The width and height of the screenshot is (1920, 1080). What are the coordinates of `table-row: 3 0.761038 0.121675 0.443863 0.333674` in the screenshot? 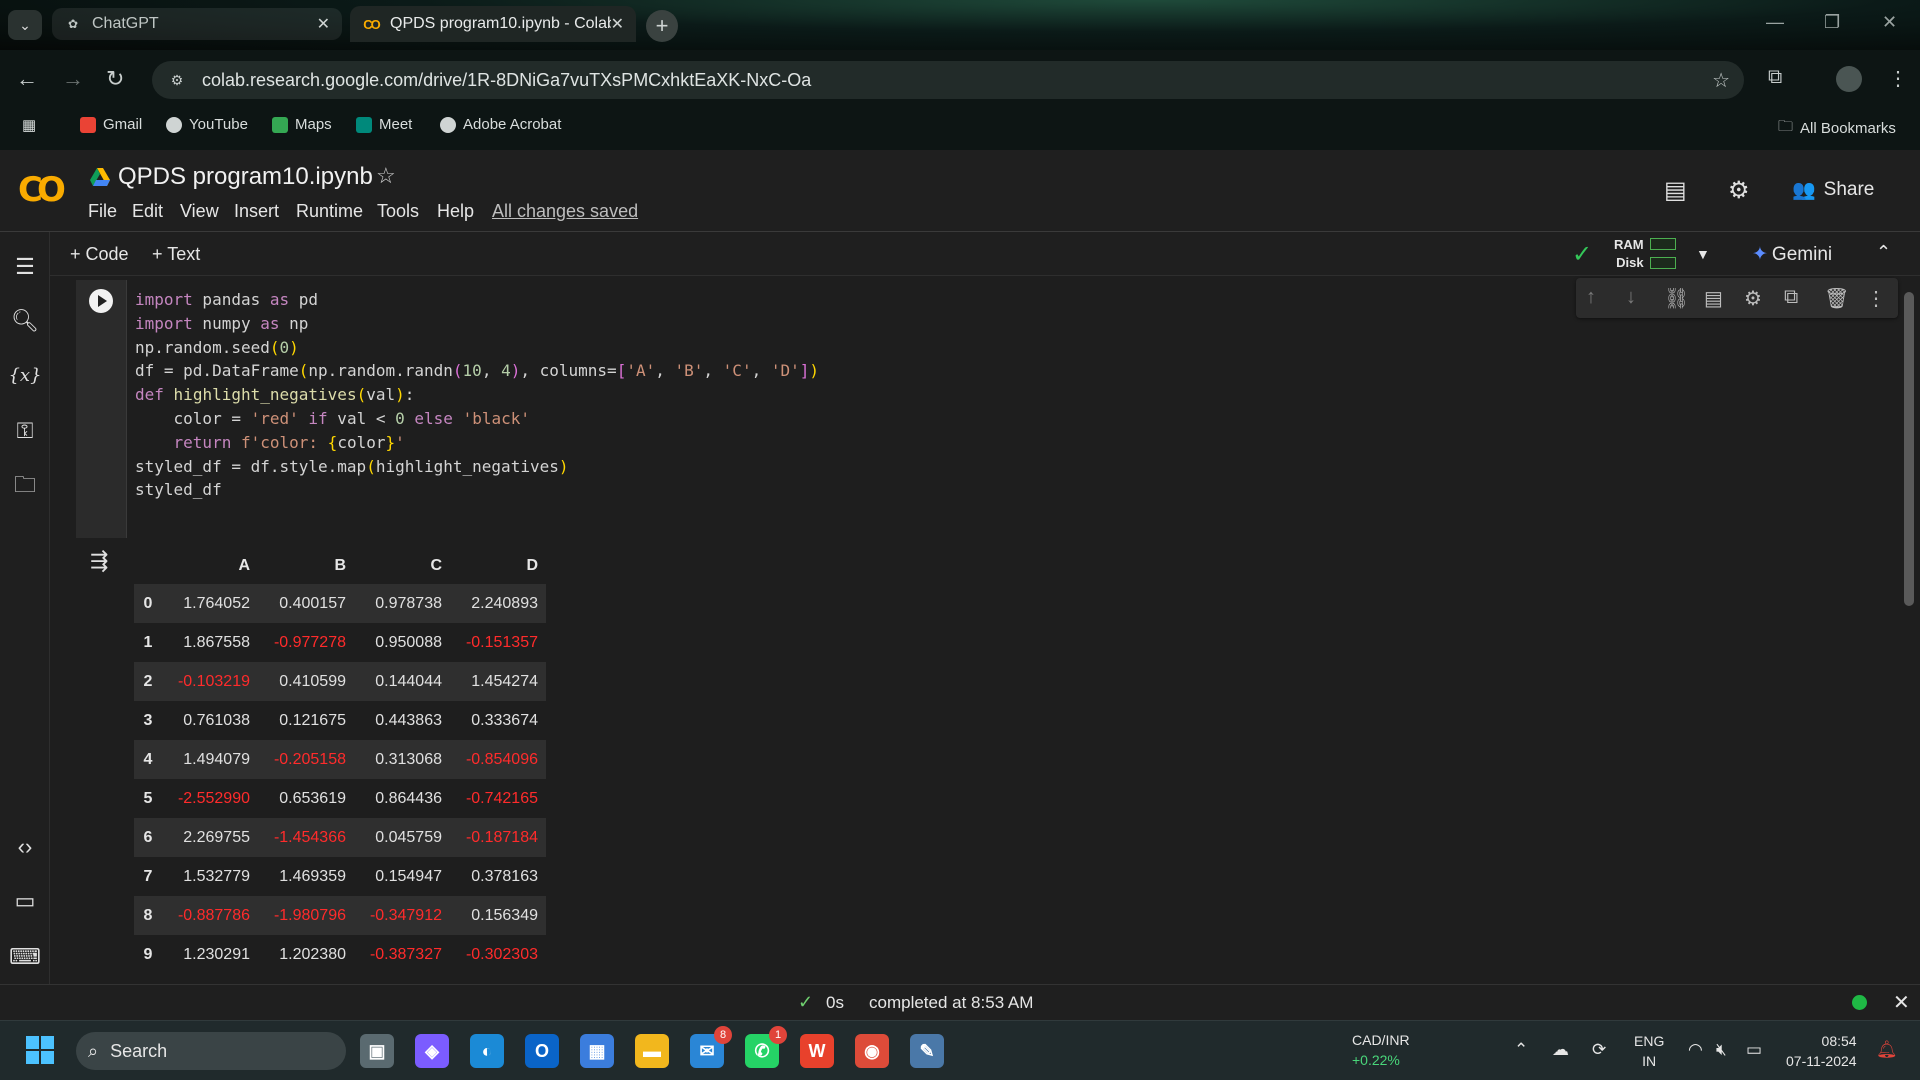 It's located at (340, 720).